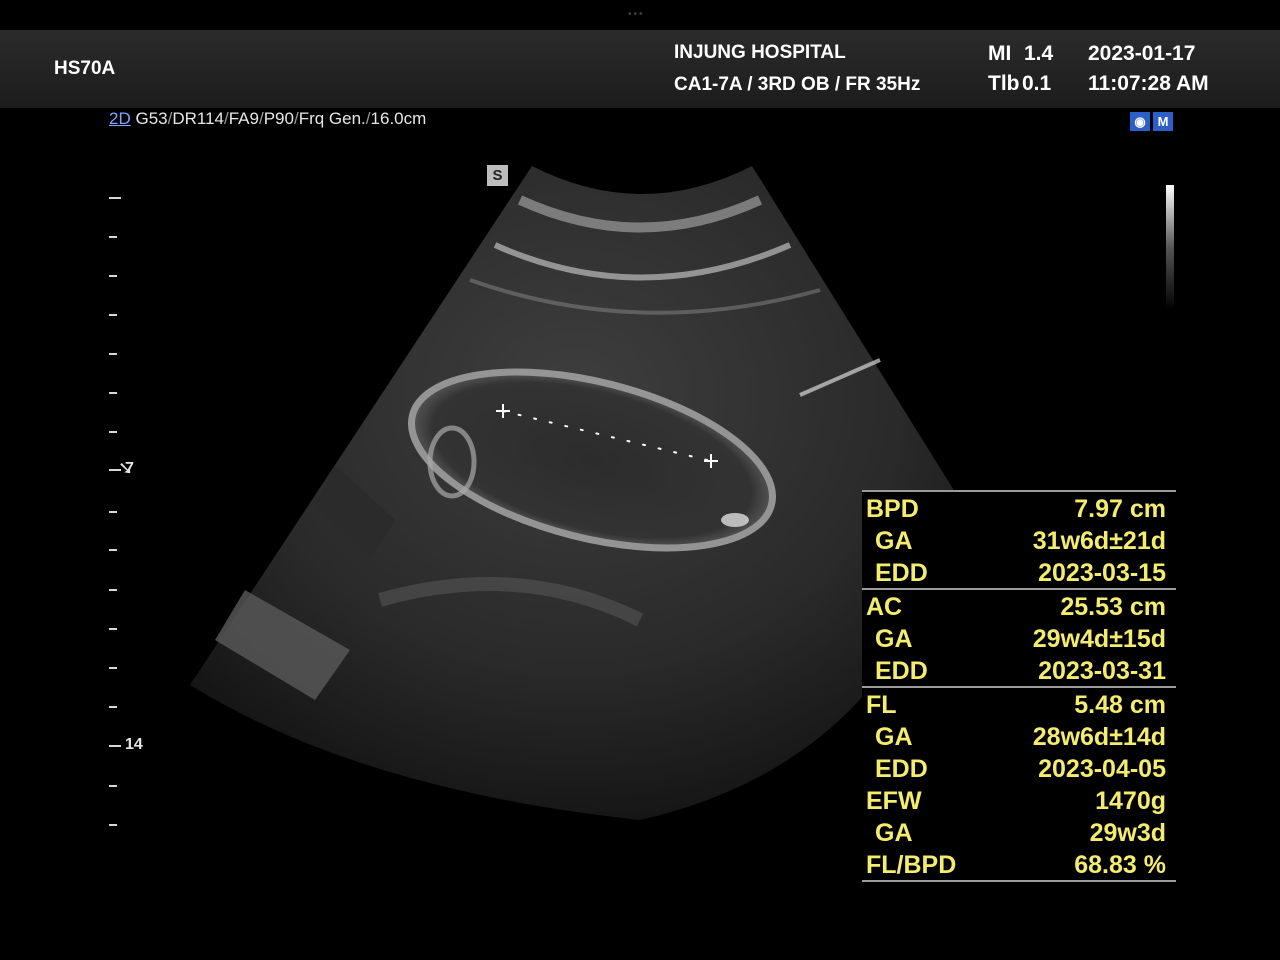 The height and width of the screenshot is (960, 1280). What do you see at coordinates (1113, 607) in the screenshot?
I see `measurement-value: 25.53 cm` at bounding box center [1113, 607].